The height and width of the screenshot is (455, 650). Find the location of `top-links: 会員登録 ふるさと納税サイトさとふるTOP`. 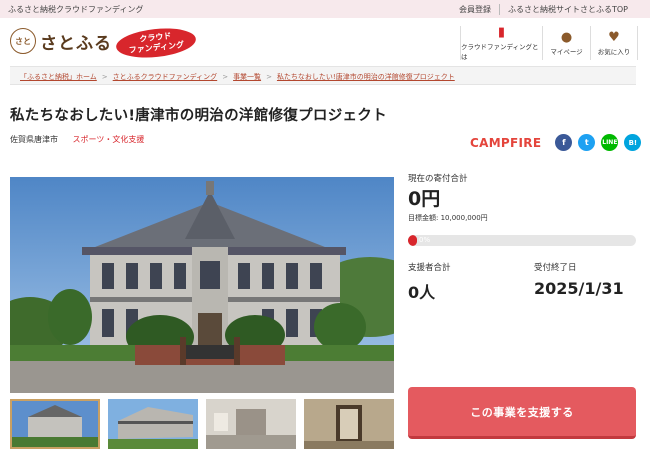

top-links: 会員登録 ふるさと納税サイトさとふるTOP is located at coordinates (543, 9).